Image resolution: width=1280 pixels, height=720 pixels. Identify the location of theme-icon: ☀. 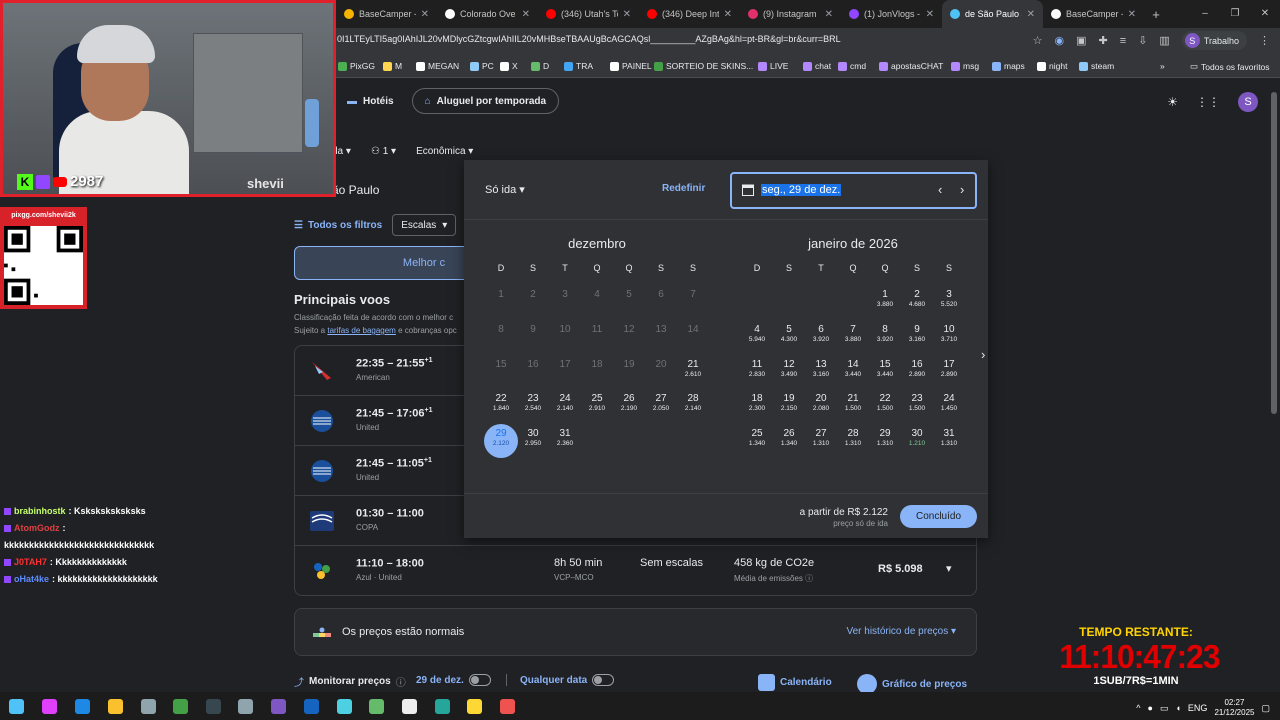
(1172, 102).